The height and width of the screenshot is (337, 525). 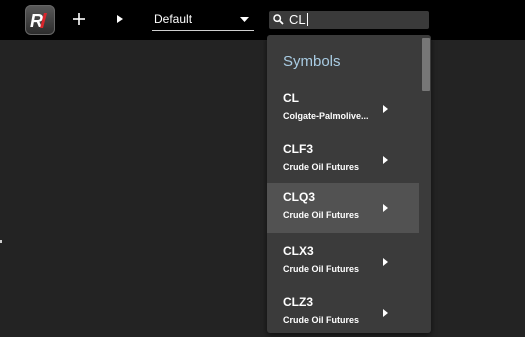 What do you see at coordinates (343, 208) in the screenshot?
I see `symbol-row-highlighted: CLQ3 Crude Oil Futures` at bounding box center [343, 208].